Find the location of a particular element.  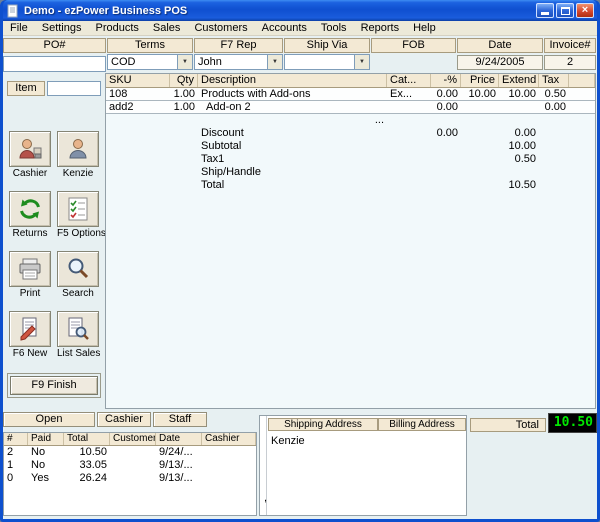

date-label: Date is located at coordinates (500, 45).